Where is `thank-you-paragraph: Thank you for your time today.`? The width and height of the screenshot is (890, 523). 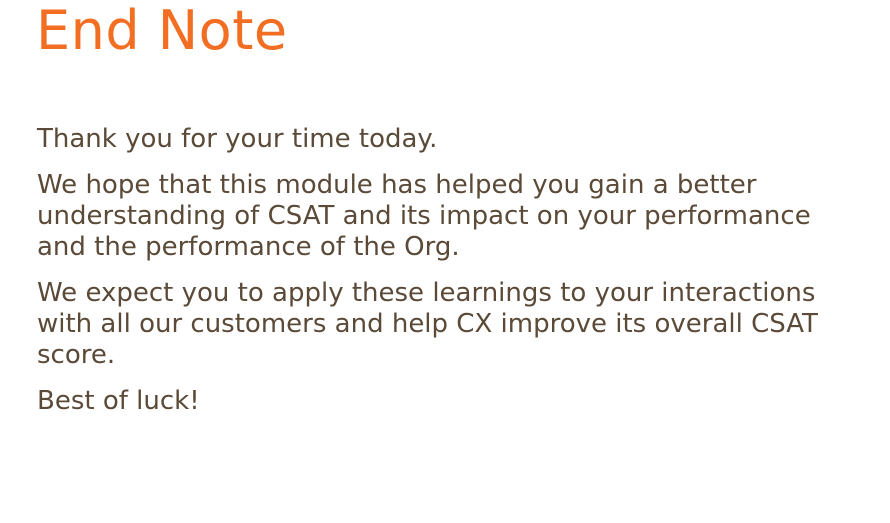 thank-you-paragraph: Thank you for your time today. is located at coordinates (237, 139).